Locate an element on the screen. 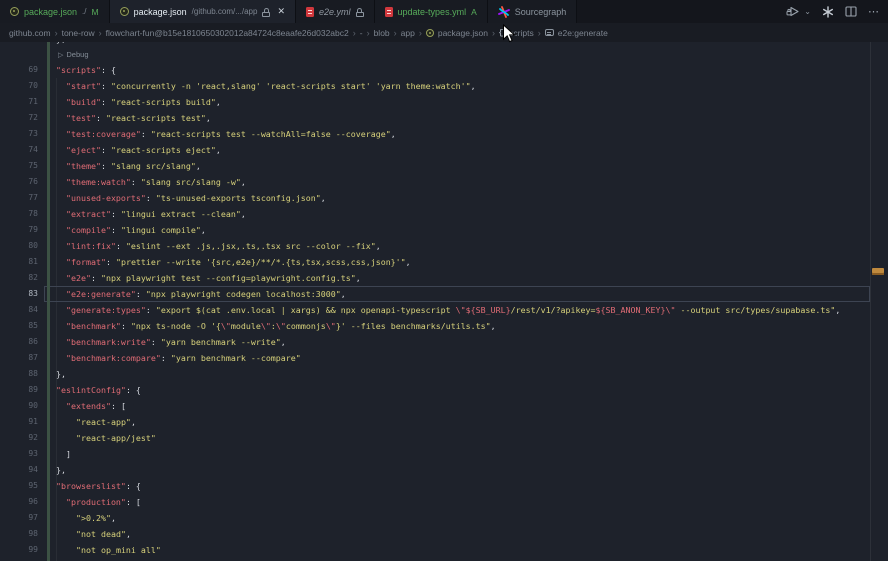 This screenshot has width=888, height=561. line-number: 90 is located at coordinates (19, 406).